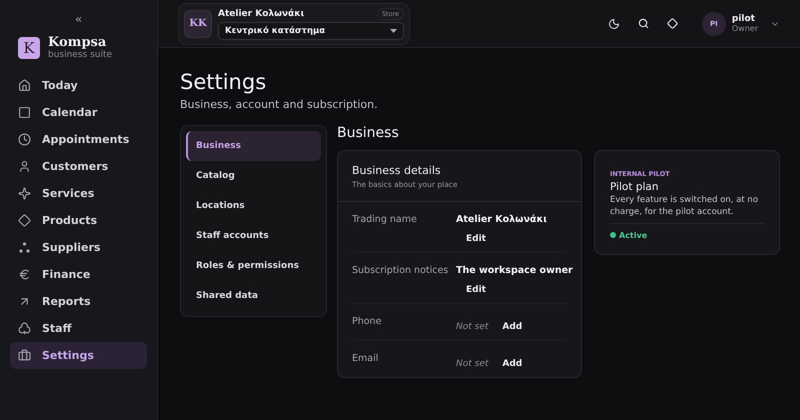  Describe the element at coordinates (643, 23) in the screenshot. I see `search-icon` at that location.